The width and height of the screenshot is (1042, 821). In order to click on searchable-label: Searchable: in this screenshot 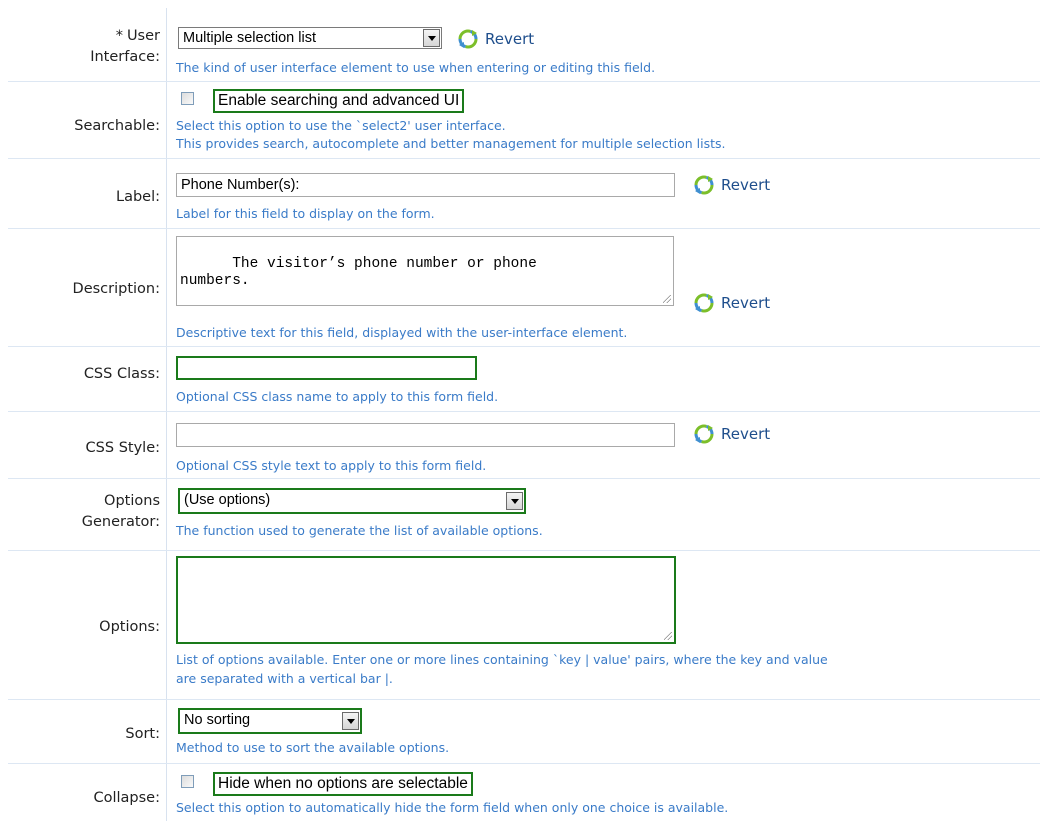, I will do `click(117, 126)`.